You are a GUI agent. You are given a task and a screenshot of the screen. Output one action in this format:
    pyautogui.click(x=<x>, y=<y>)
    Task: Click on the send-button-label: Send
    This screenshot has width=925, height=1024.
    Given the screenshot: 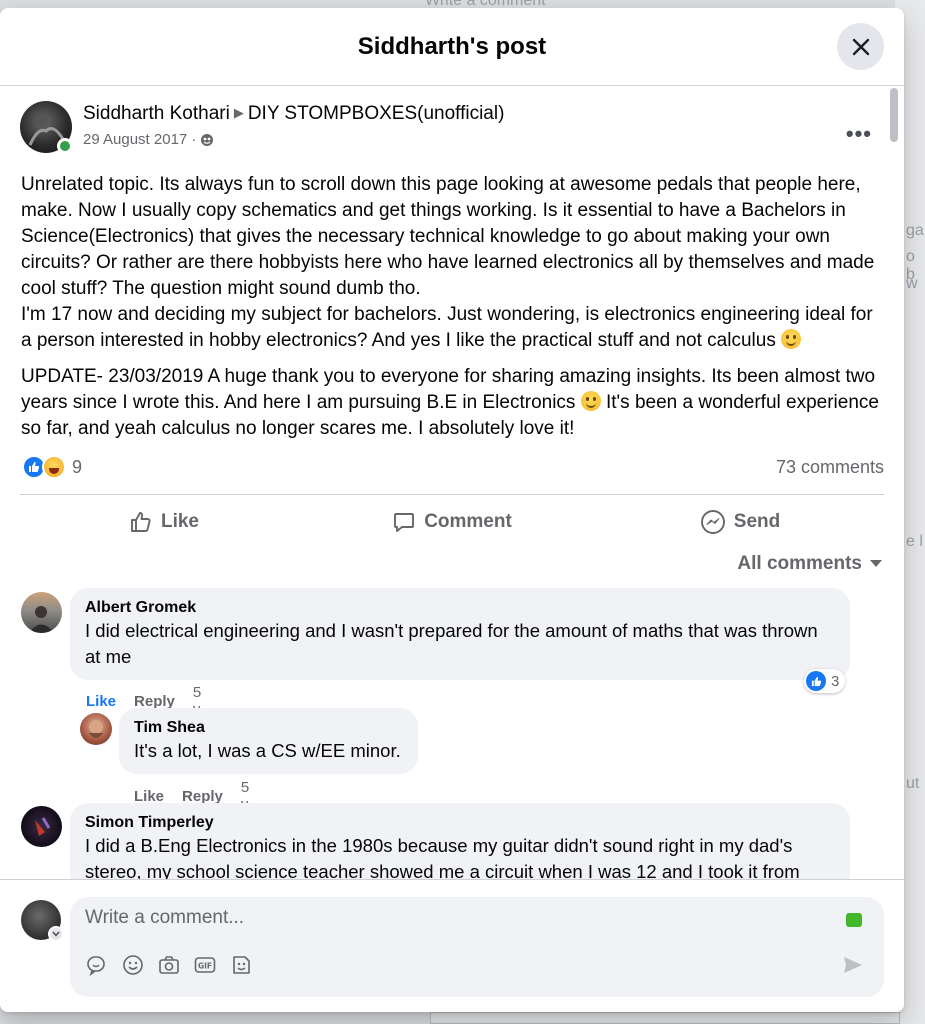 What is the action you would take?
    pyautogui.click(x=757, y=521)
    